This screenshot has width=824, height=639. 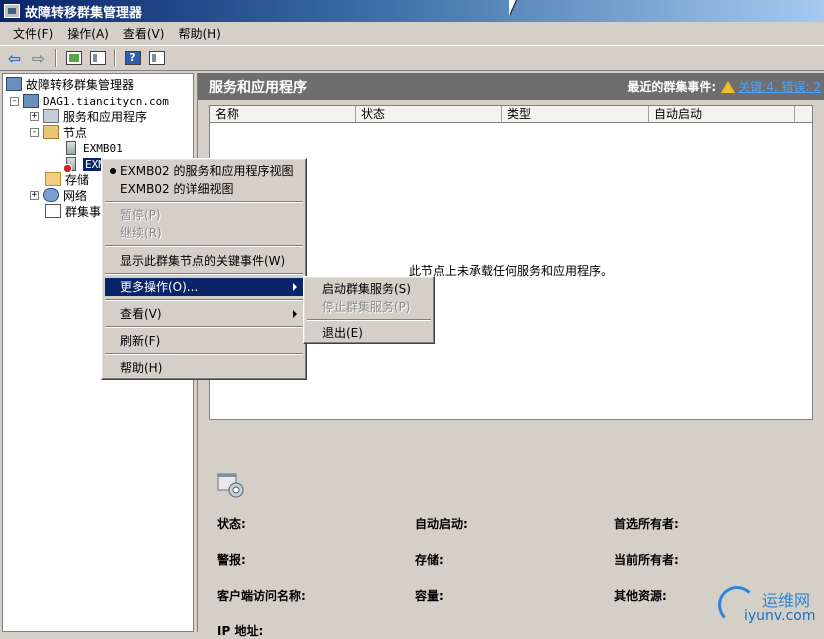 What do you see at coordinates (156, 58) in the screenshot?
I see `action-pane-icon` at bounding box center [156, 58].